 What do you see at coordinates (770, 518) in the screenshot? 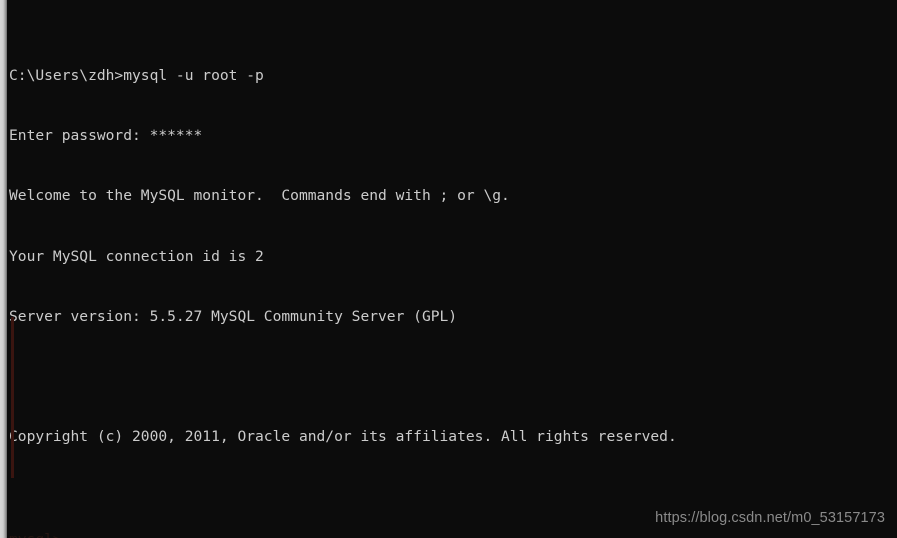
I see `csdn-watermark: https://blog.csdn.net/m0_53157173` at bounding box center [770, 518].